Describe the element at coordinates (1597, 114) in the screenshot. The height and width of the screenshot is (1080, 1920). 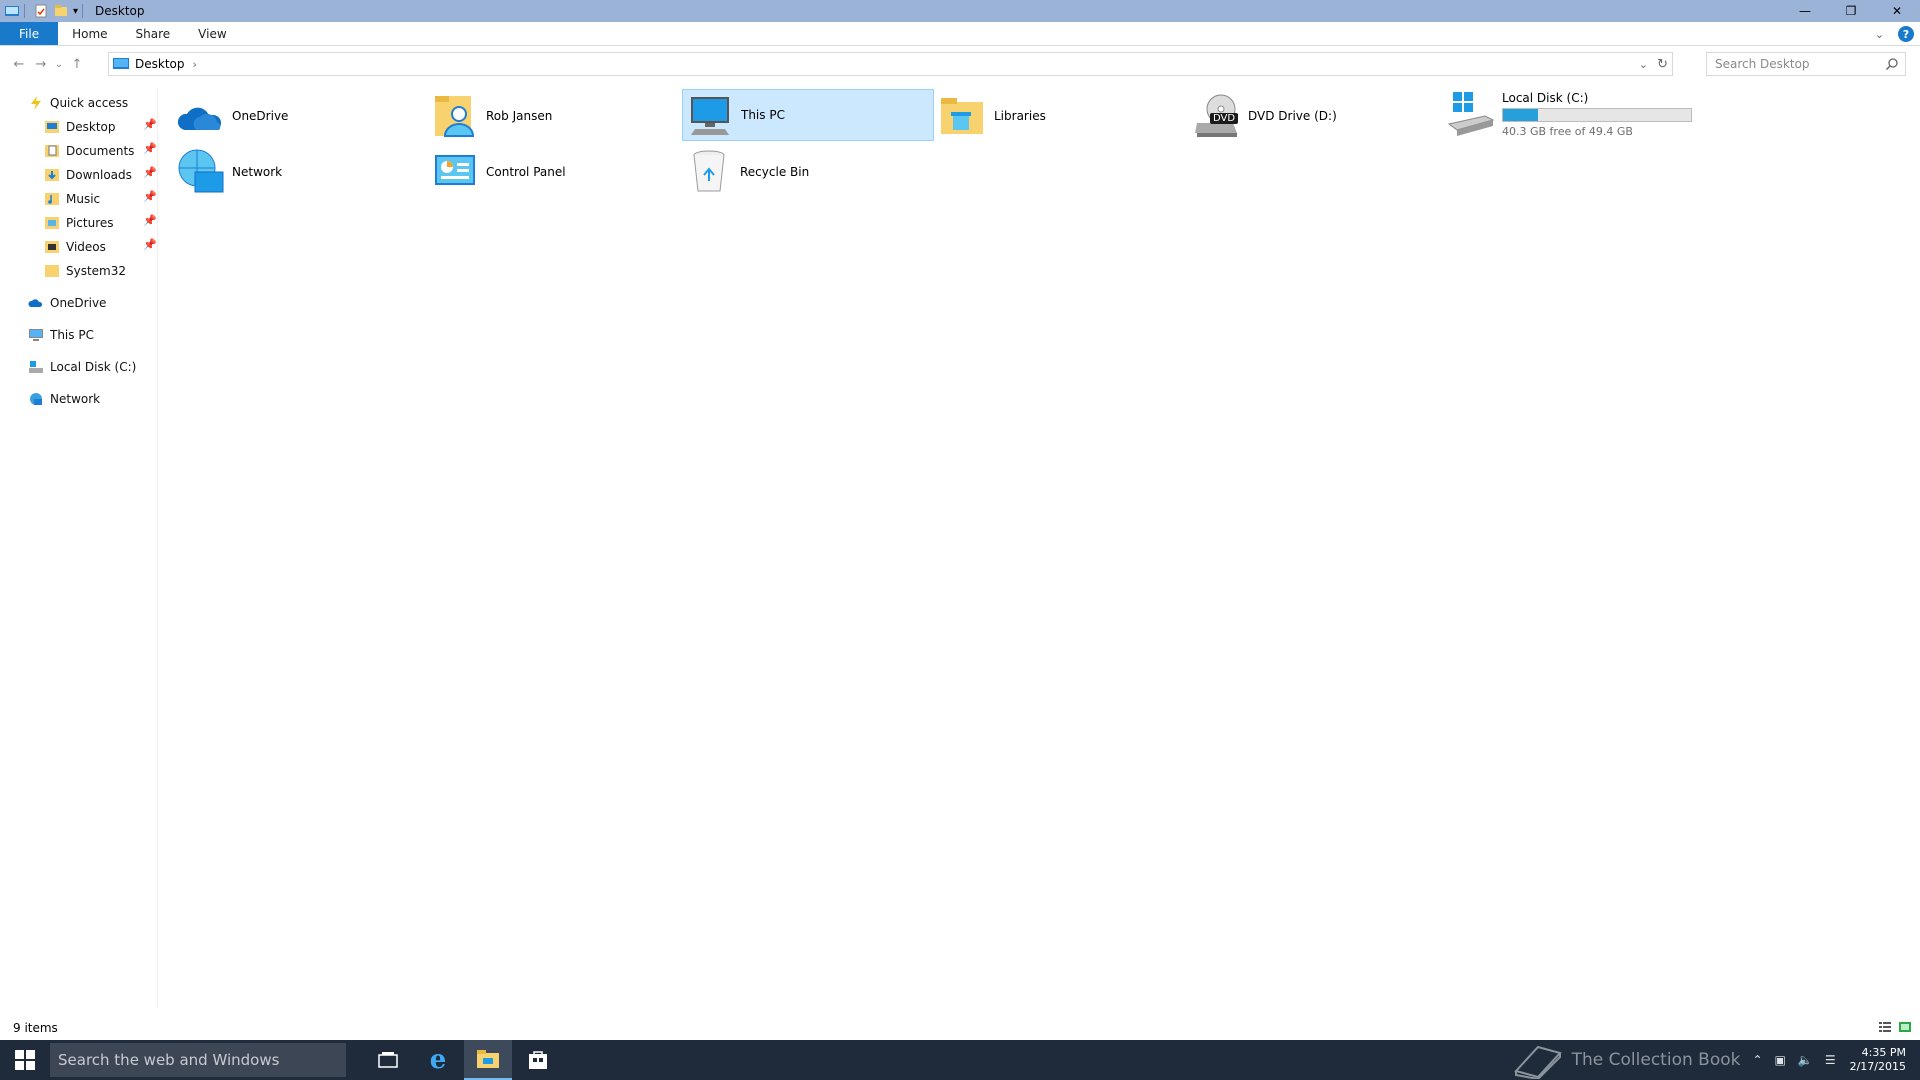
I see `disk-usage-bar` at that location.